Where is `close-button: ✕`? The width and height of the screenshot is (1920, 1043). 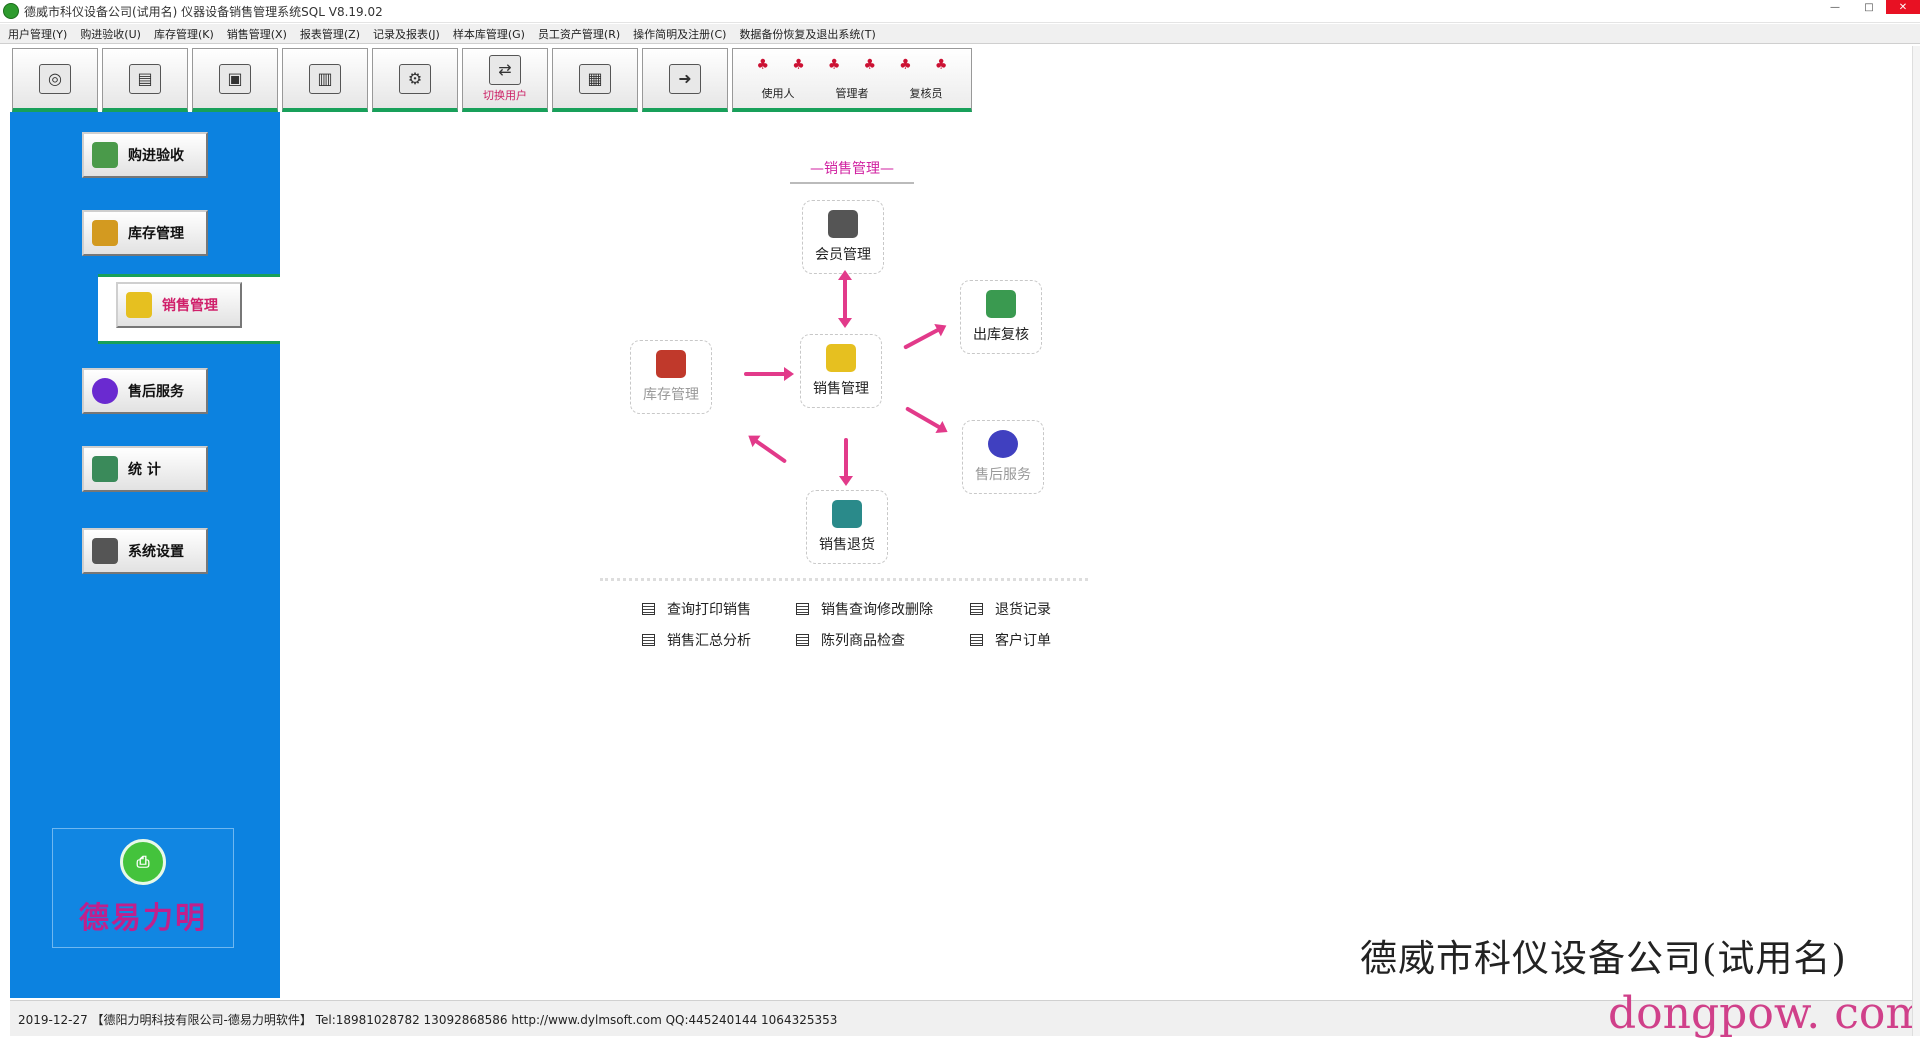 close-button: ✕ is located at coordinates (1903, 7).